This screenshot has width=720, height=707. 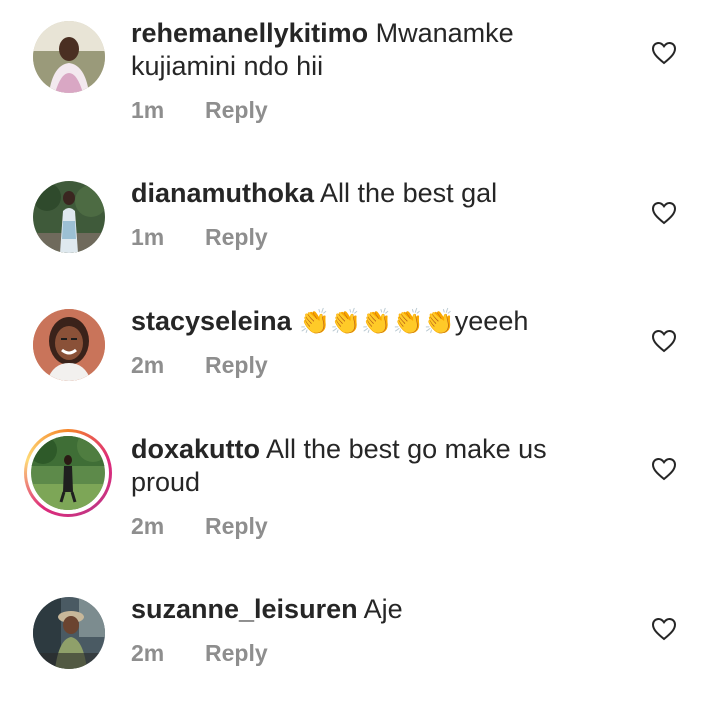 I want to click on comment-username: suzanne_leisuren, so click(x=244, y=609).